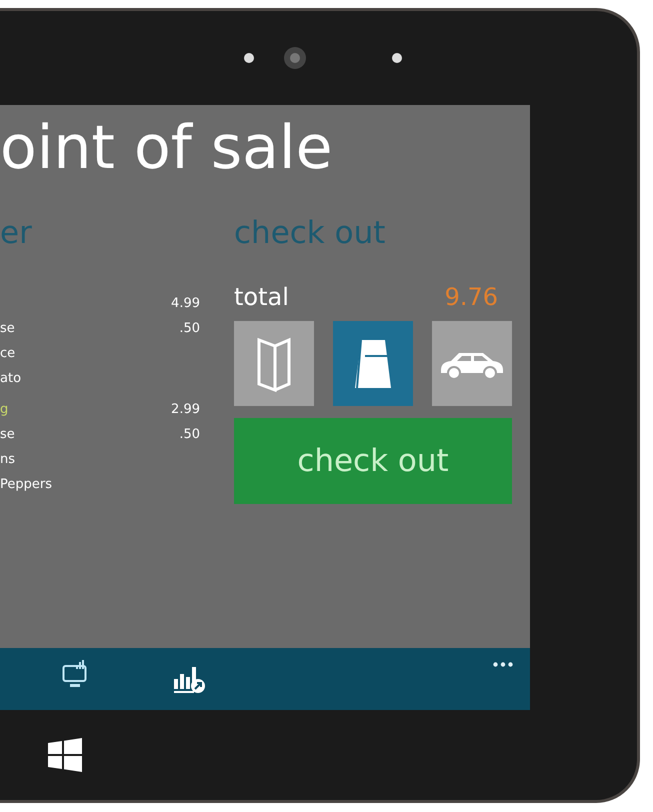 Image resolution: width=653 pixels, height=812 pixels. Describe the element at coordinates (373, 363) in the screenshot. I see `bag-order-type-button` at that location.